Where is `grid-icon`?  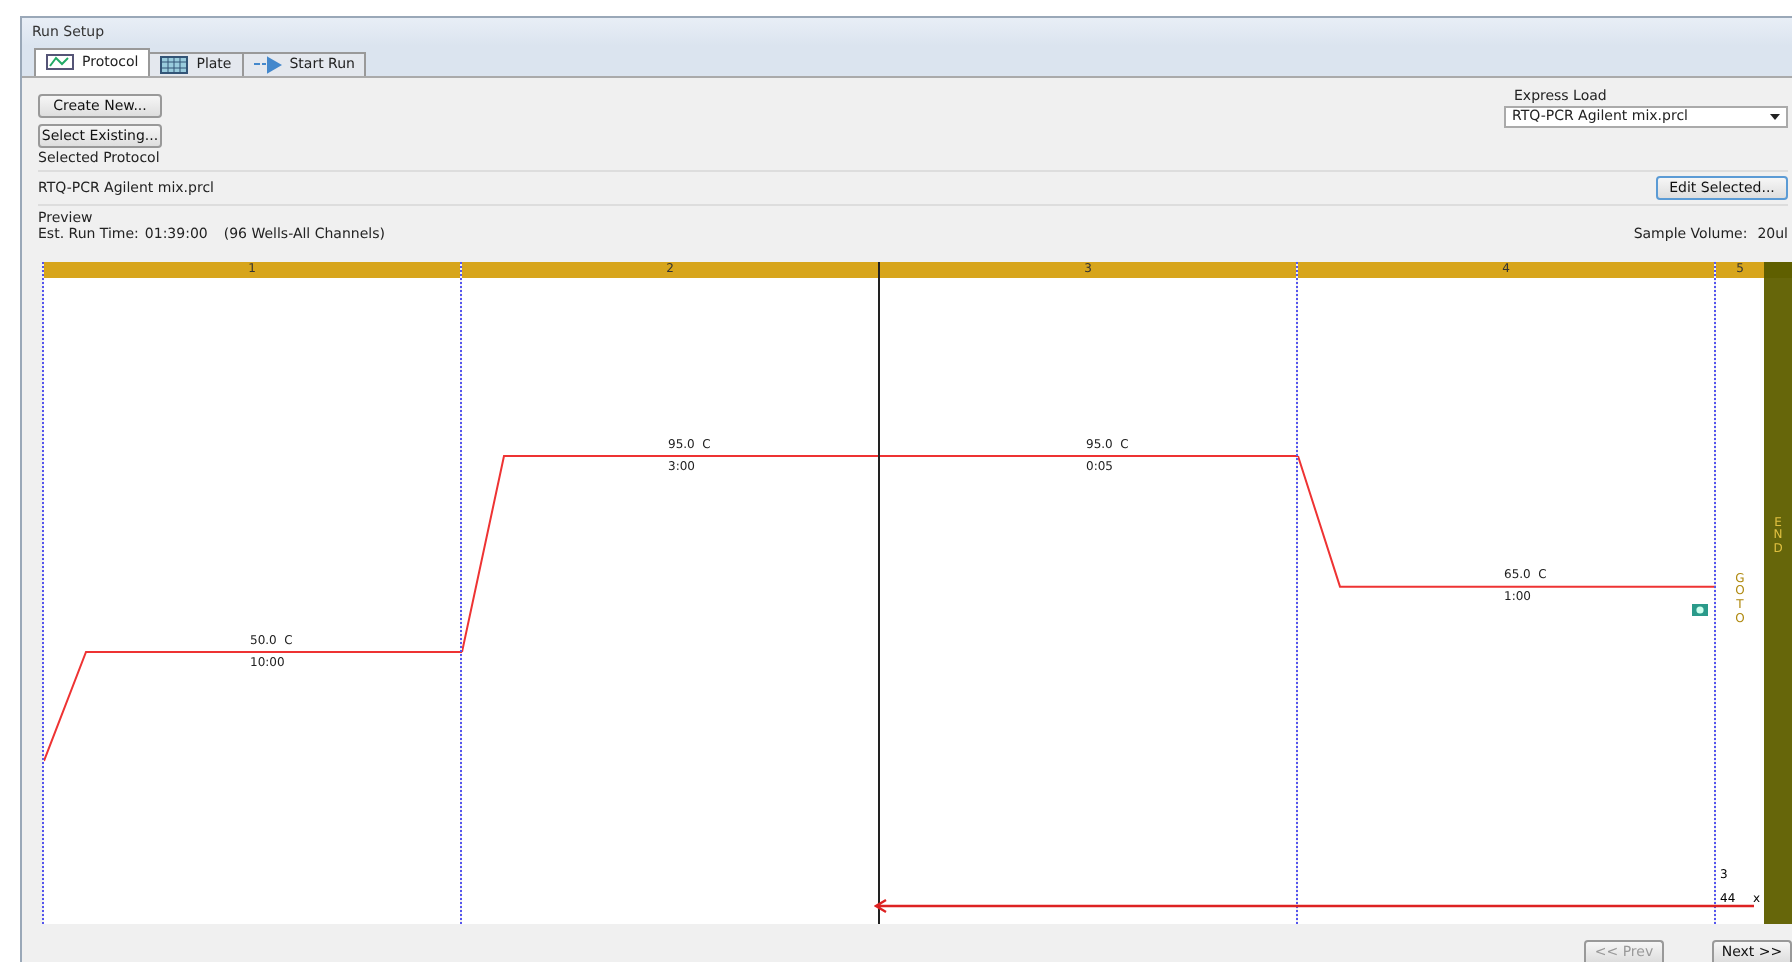
grid-icon is located at coordinates (174, 64).